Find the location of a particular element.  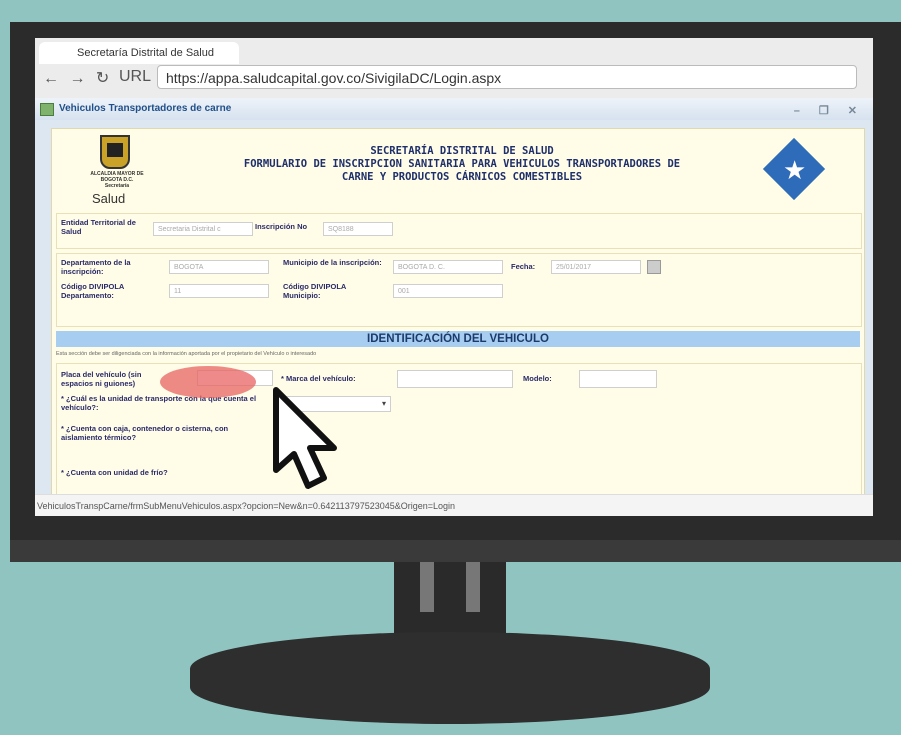

highlight-oval is located at coordinates (208, 382).